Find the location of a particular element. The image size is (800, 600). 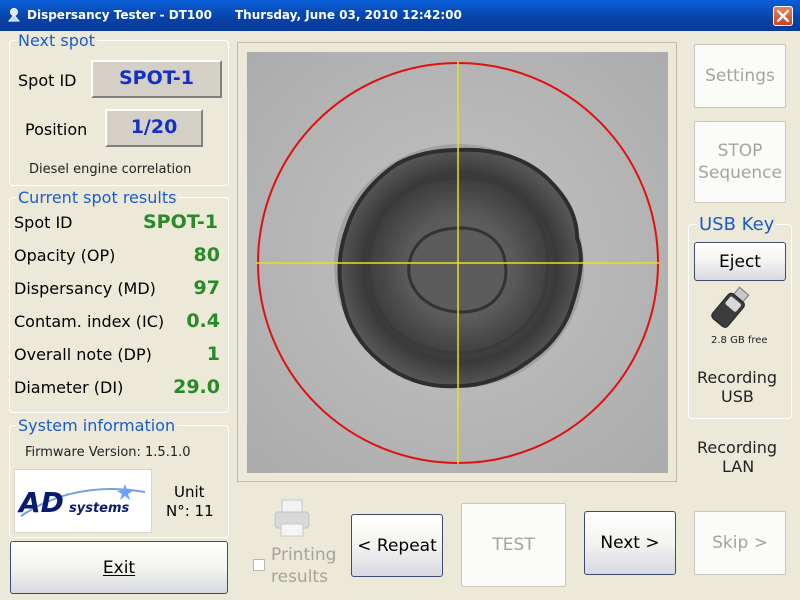

eject-button-label: Eject is located at coordinates (740, 261).